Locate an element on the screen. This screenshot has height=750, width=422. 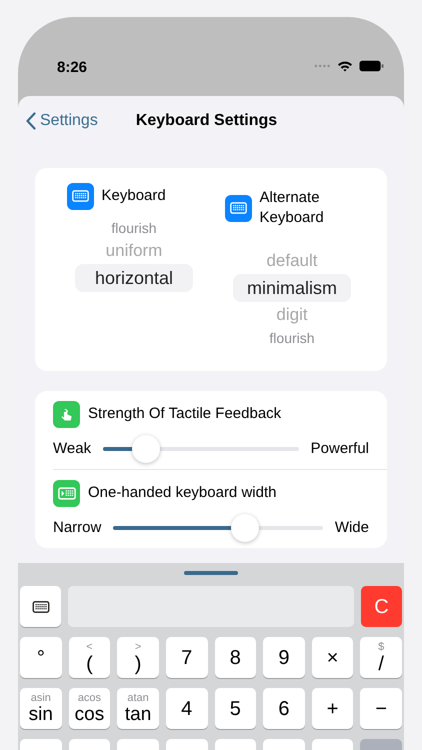
key-label: 7 is located at coordinates (186, 657).